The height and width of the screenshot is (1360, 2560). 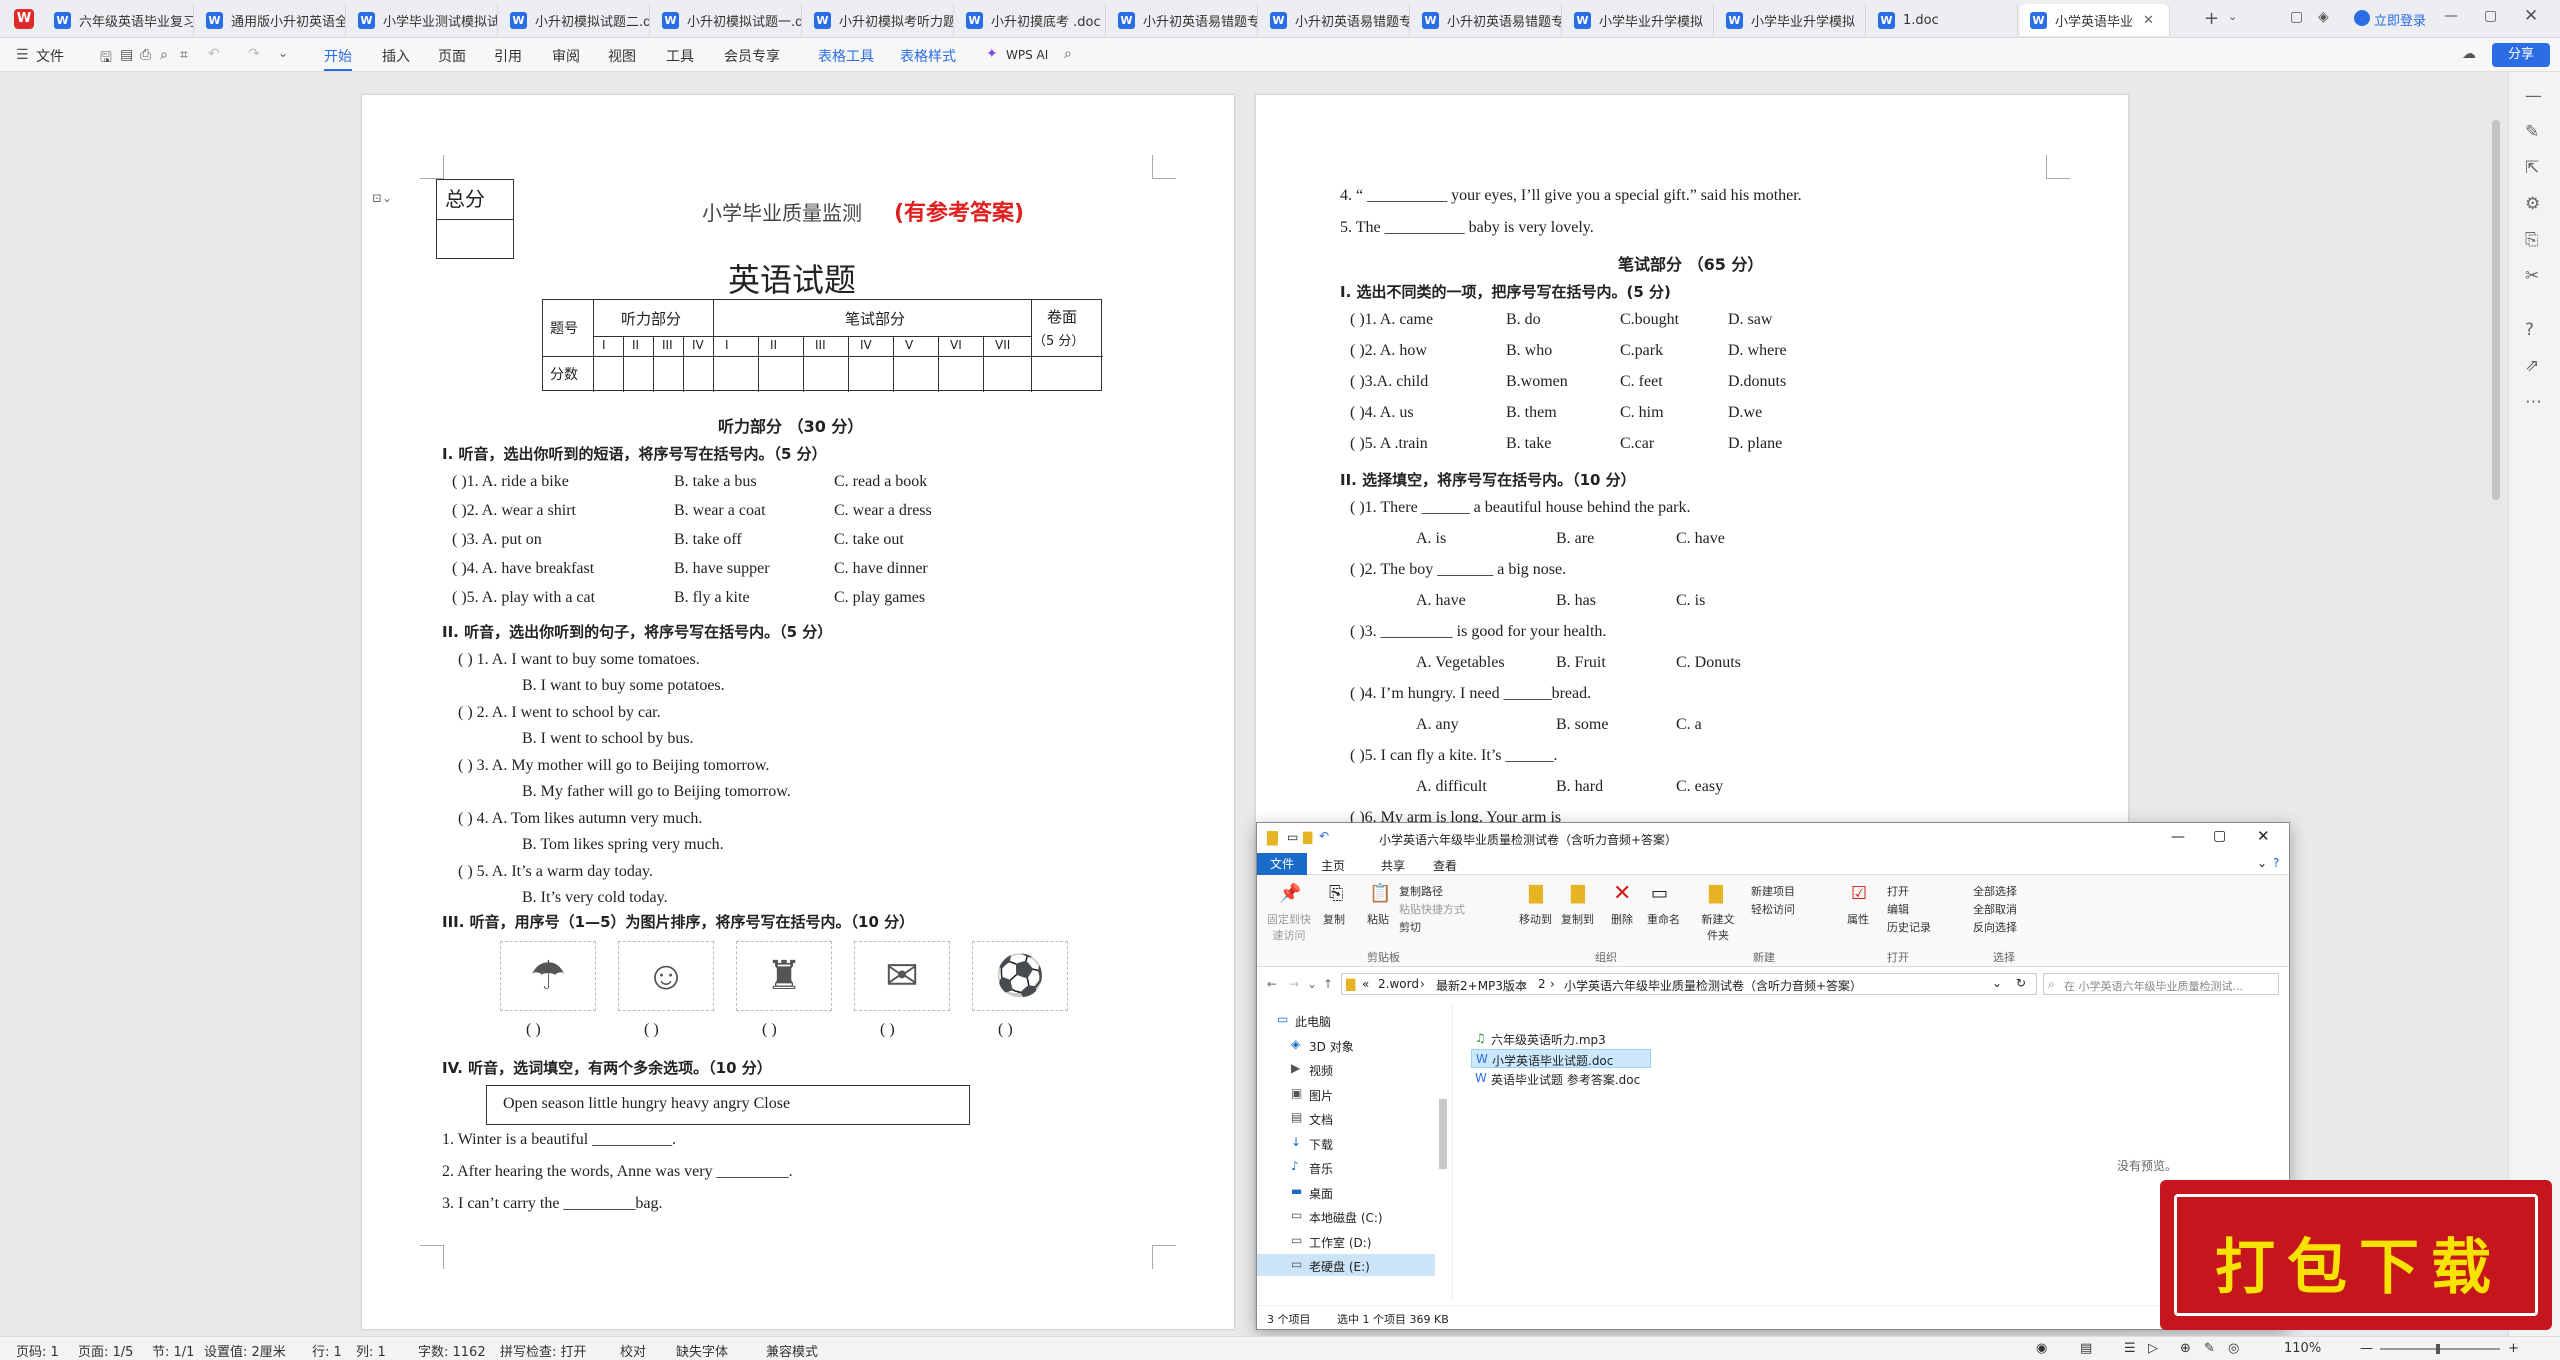 I want to click on new-item-button: 新建项目, so click(x=1773, y=891).